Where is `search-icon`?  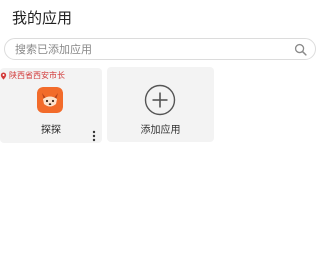
search-icon is located at coordinates (300, 49).